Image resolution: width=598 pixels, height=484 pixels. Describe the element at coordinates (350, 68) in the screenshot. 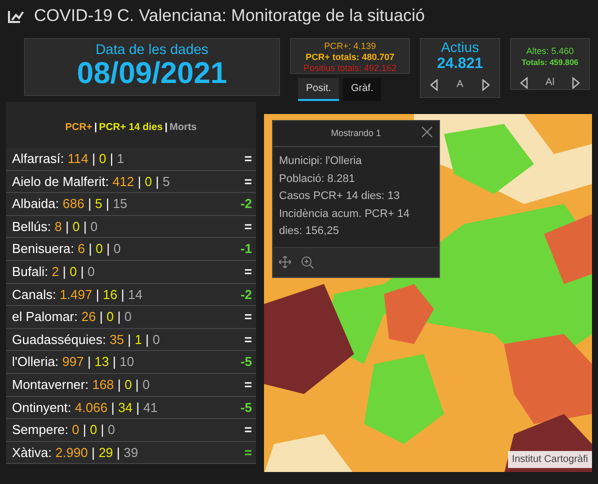

I see `stat-line: Positius totals: 492.162` at that location.